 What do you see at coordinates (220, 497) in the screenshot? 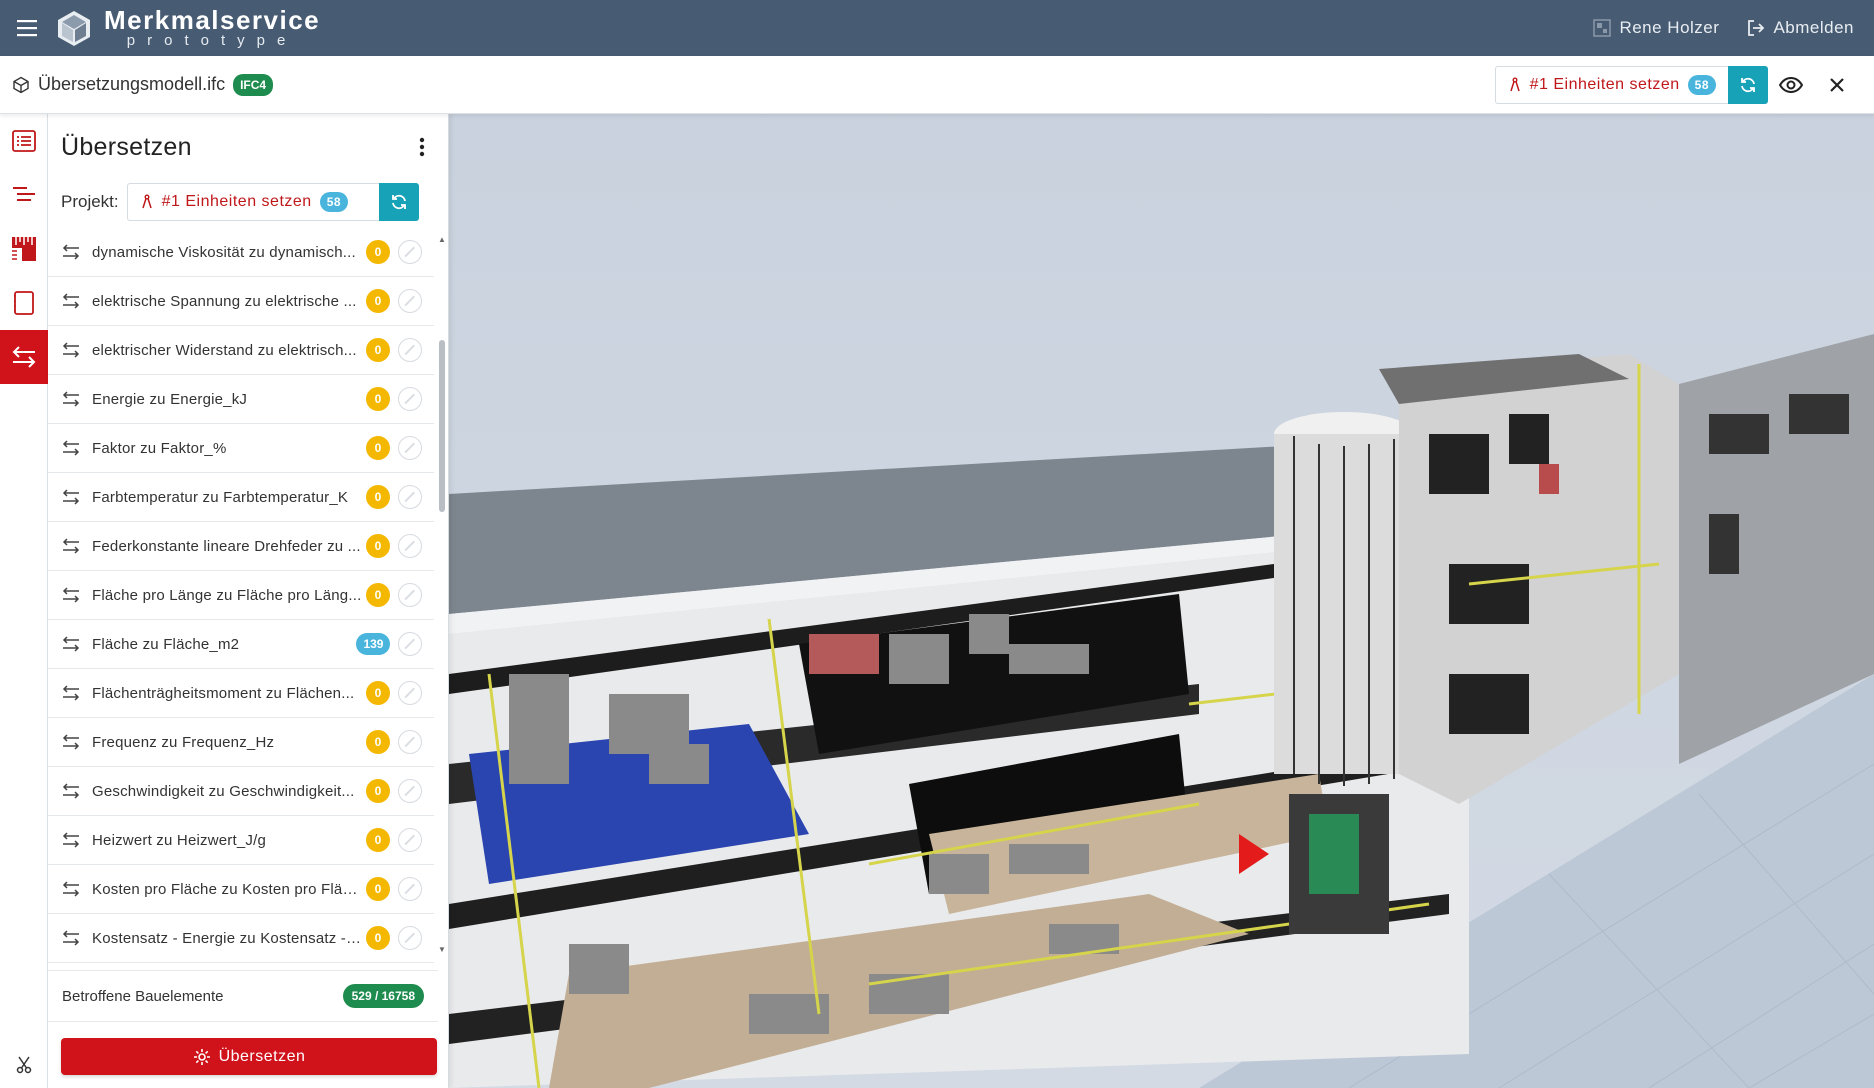
I see `translation-label: Farbtemperatur zu Farbtemperatur_K` at bounding box center [220, 497].